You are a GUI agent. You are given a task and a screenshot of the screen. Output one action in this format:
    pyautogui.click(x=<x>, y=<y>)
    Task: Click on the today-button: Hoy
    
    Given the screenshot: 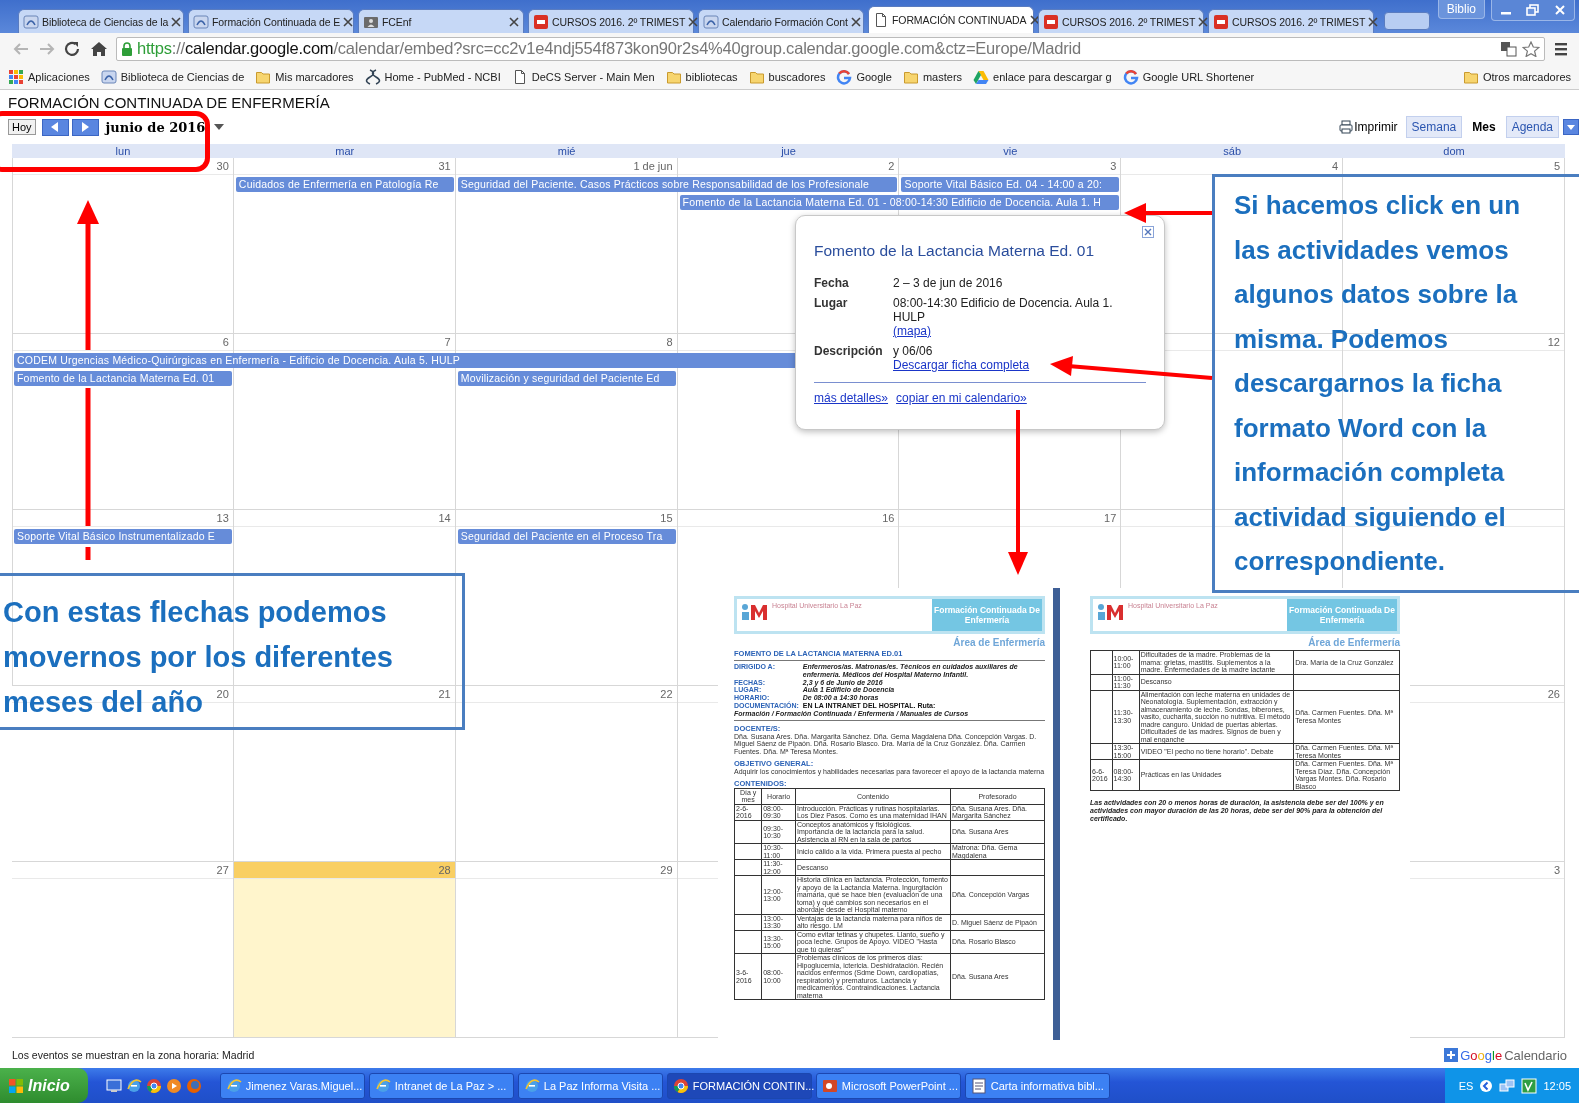 What is the action you would take?
    pyautogui.click(x=22, y=127)
    